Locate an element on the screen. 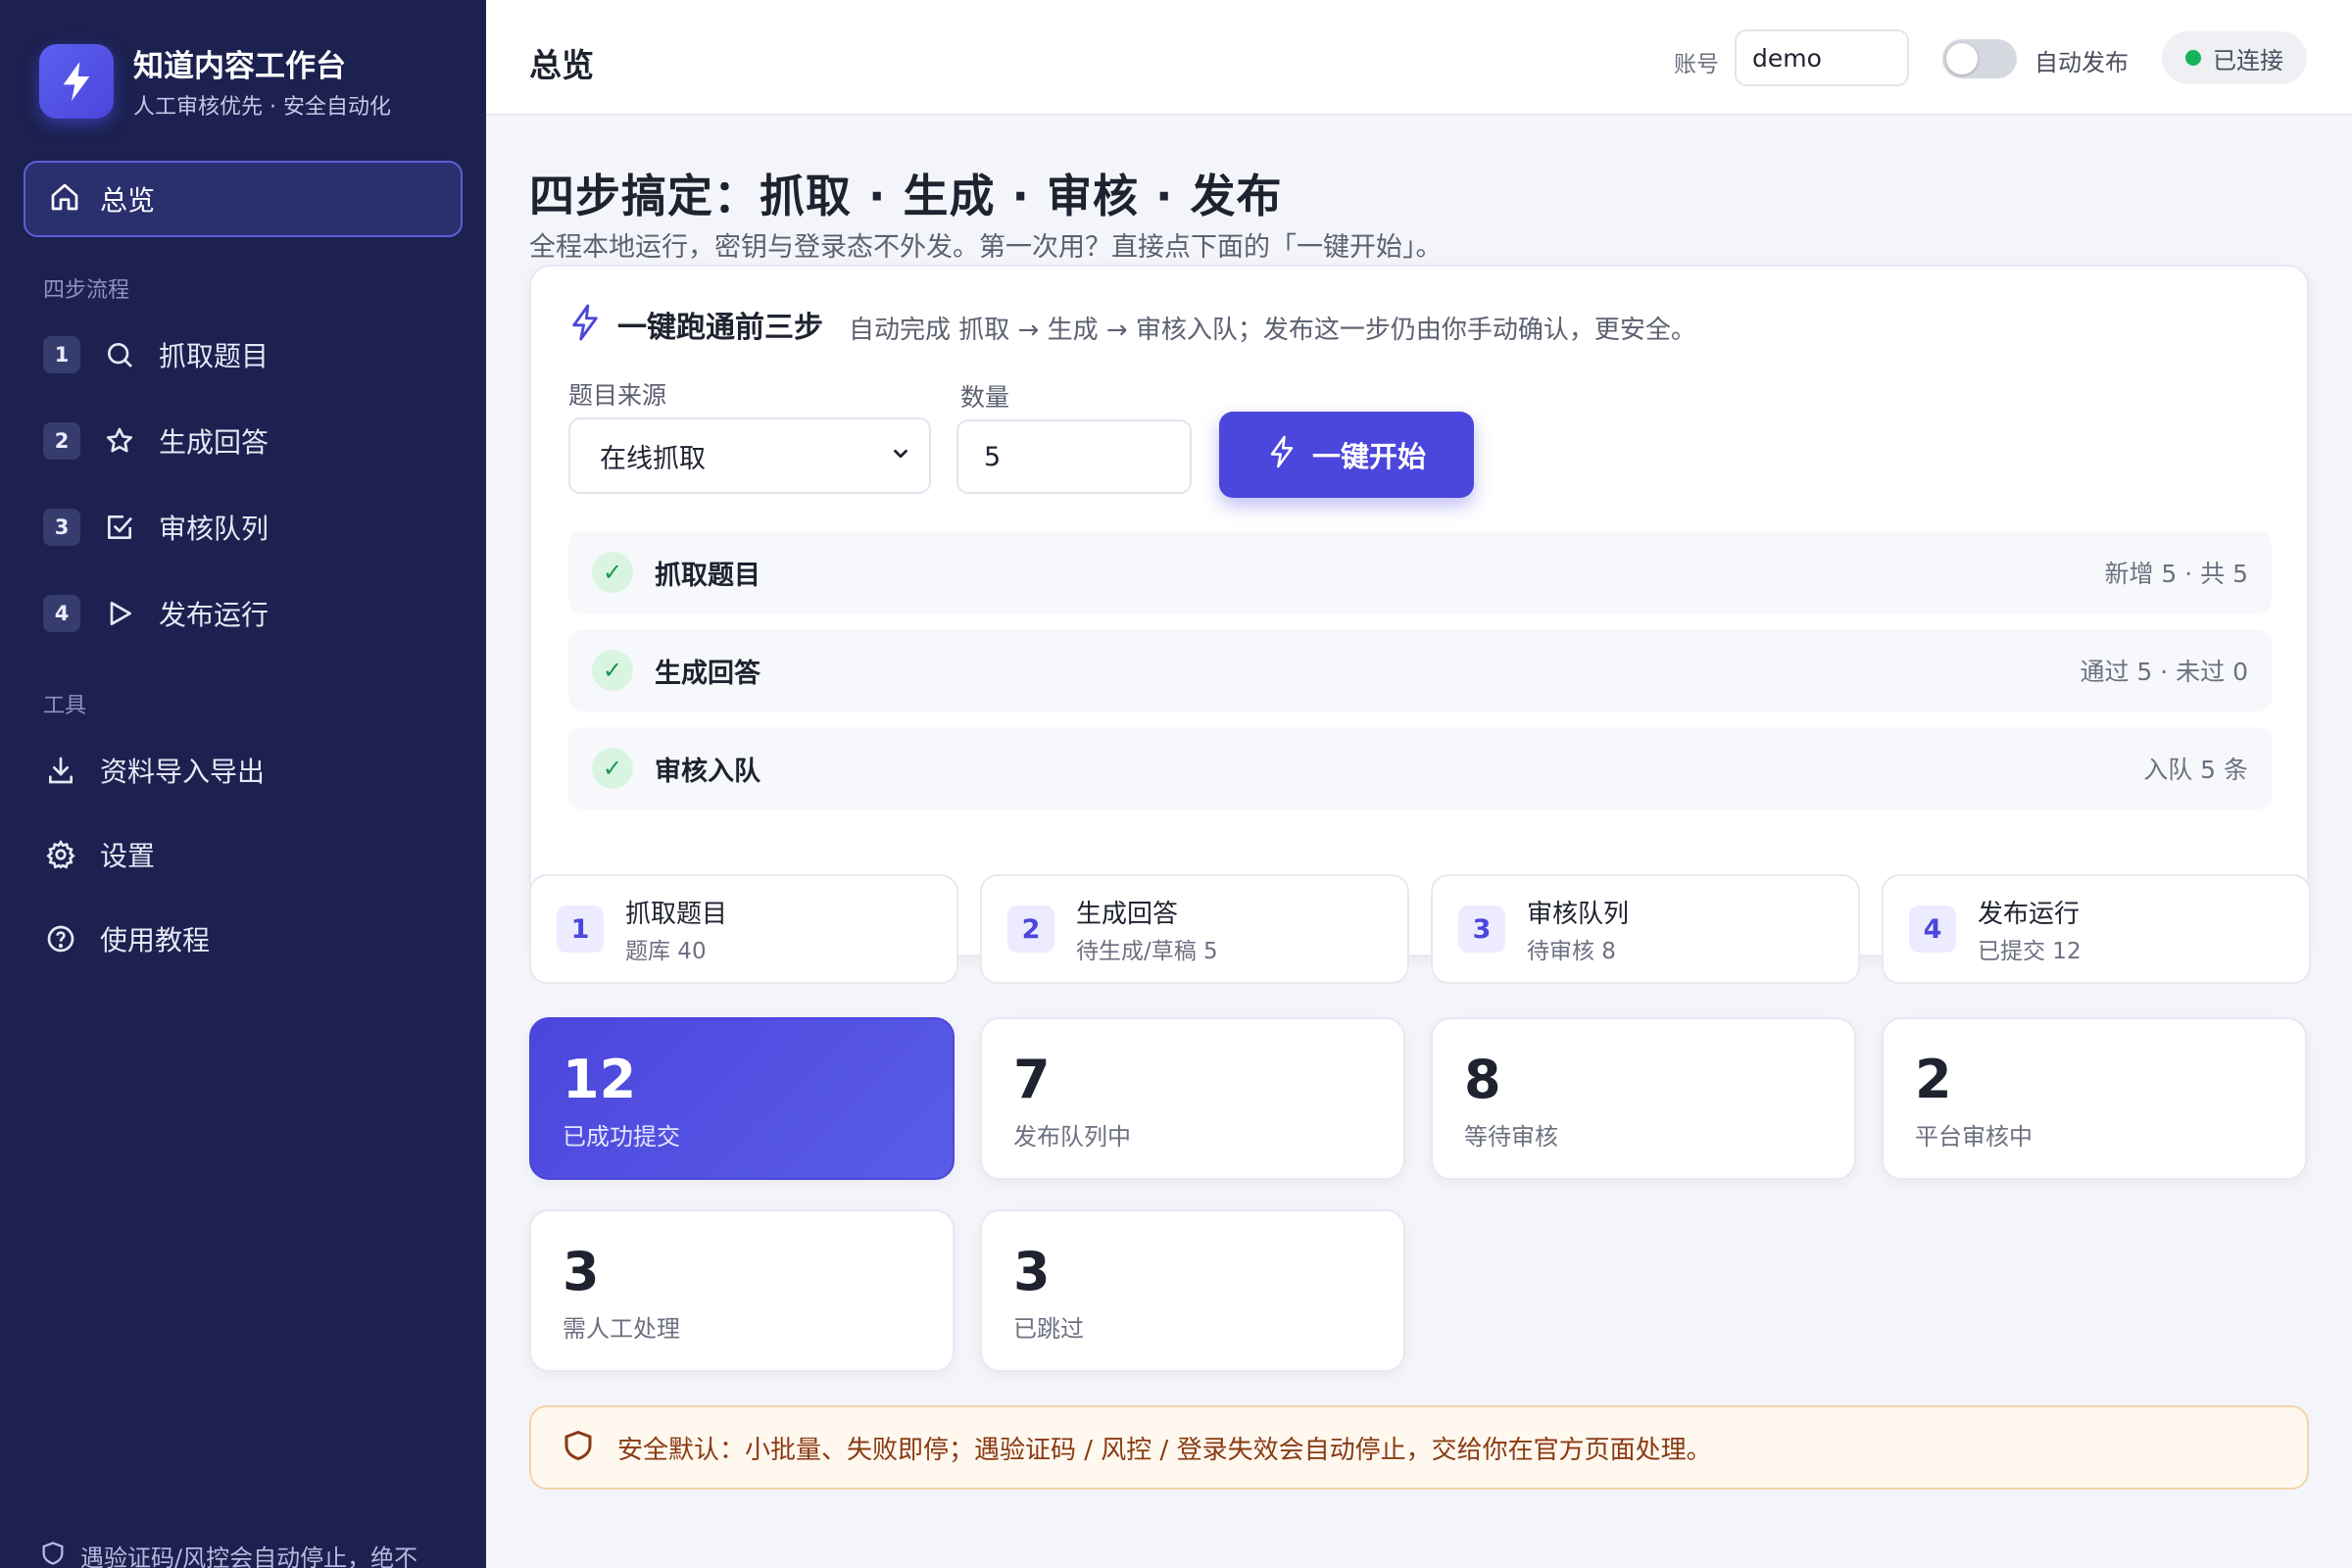 The image size is (2352, 1568). result-stat: 通过 5 · 未过 0 is located at coordinates (2164, 672).